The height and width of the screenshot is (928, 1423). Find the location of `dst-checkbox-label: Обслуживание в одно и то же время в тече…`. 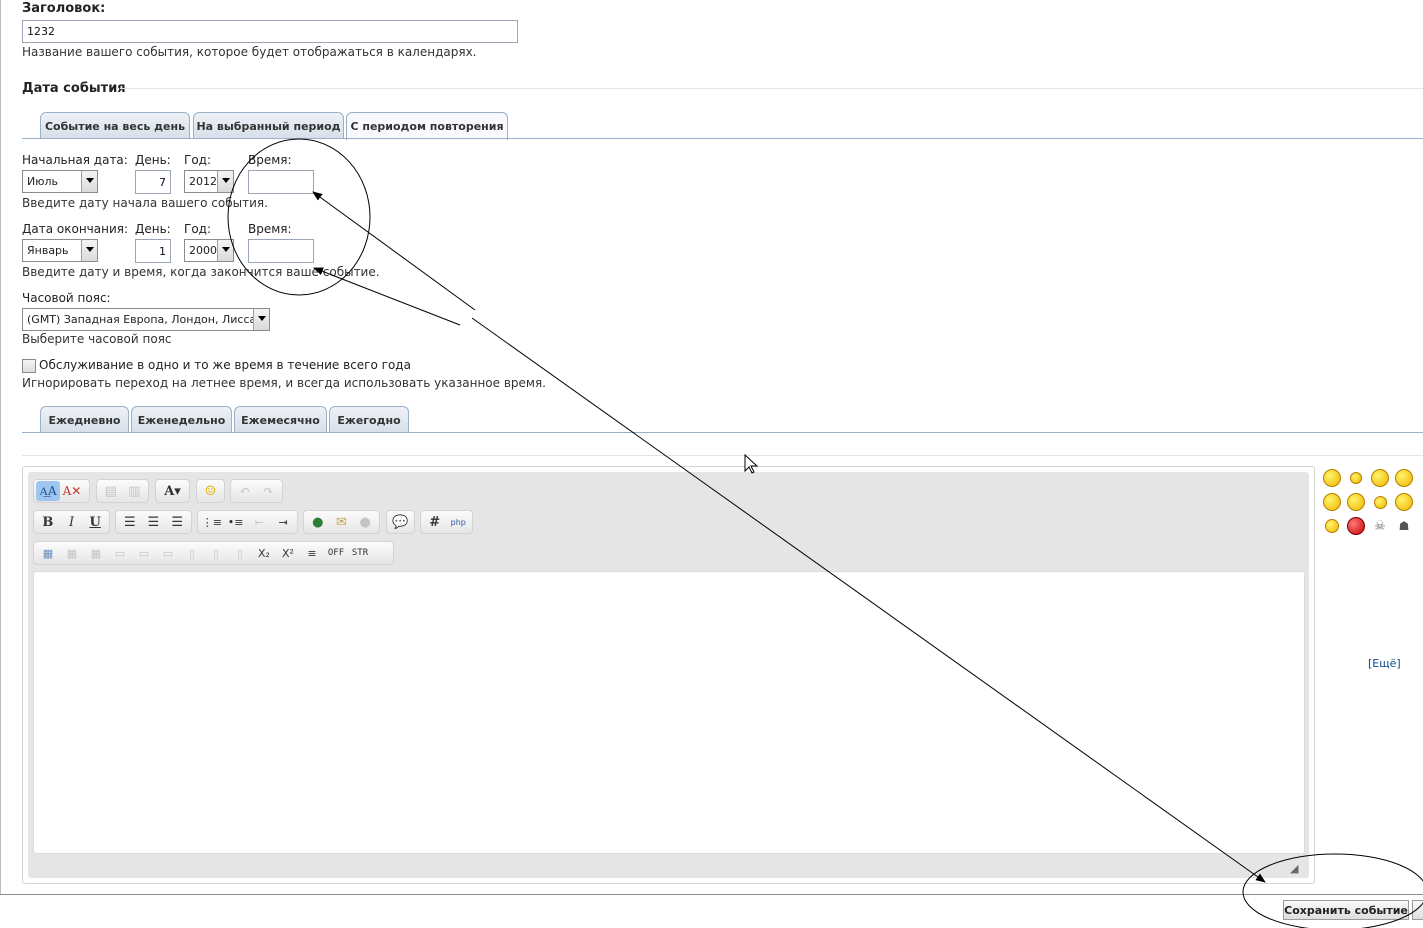

dst-checkbox-label: Обслуживание в одно и то же время в тече… is located at coordinates (225, 365).